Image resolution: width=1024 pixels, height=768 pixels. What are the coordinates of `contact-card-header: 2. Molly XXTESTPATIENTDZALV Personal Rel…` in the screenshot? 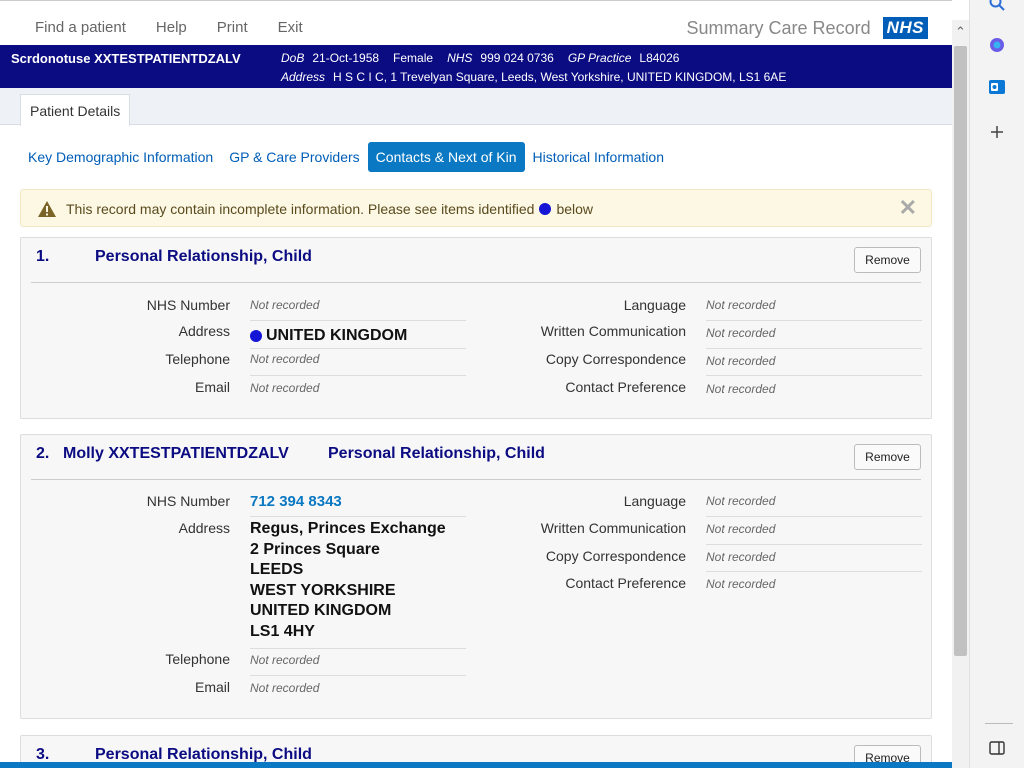 It's located at (476, 457).